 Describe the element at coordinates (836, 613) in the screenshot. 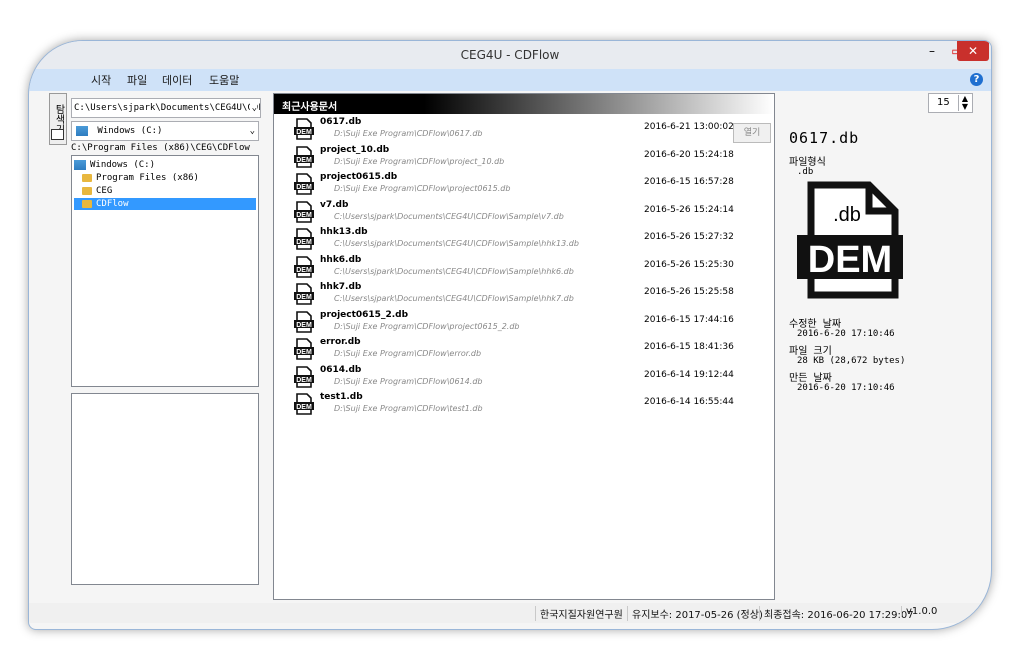

I see `status-last-access: 최종접속: 2016-06-20 17:29:07` at that location.